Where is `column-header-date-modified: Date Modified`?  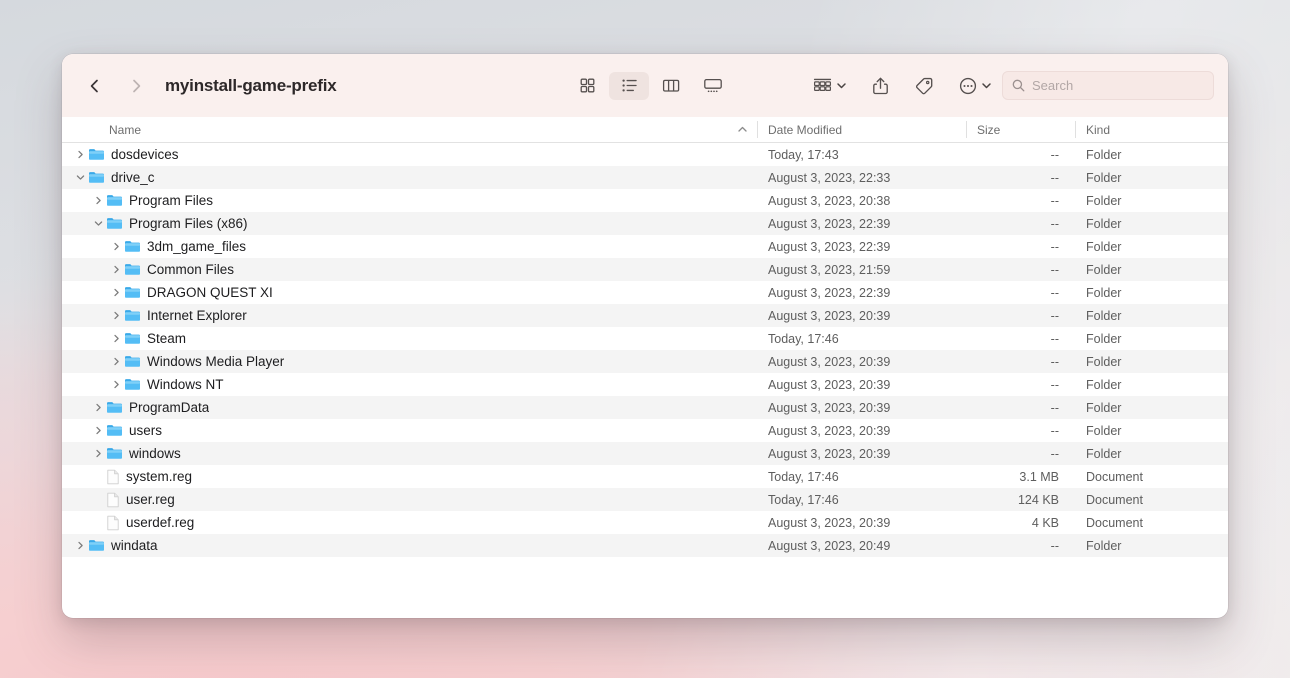 column-header-date-modified: Date Modified is located at coordinates (861, 129).